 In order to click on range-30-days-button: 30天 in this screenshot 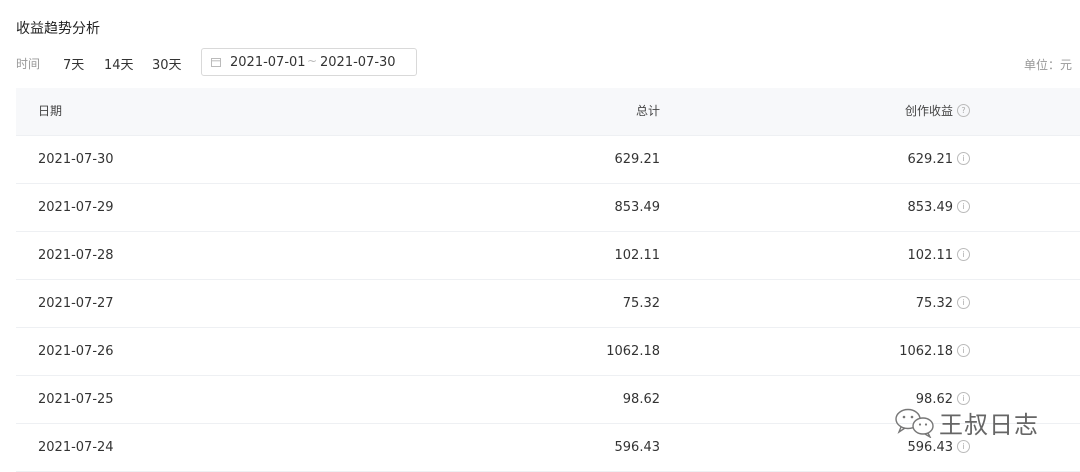, I will do `click(167, 63)`.